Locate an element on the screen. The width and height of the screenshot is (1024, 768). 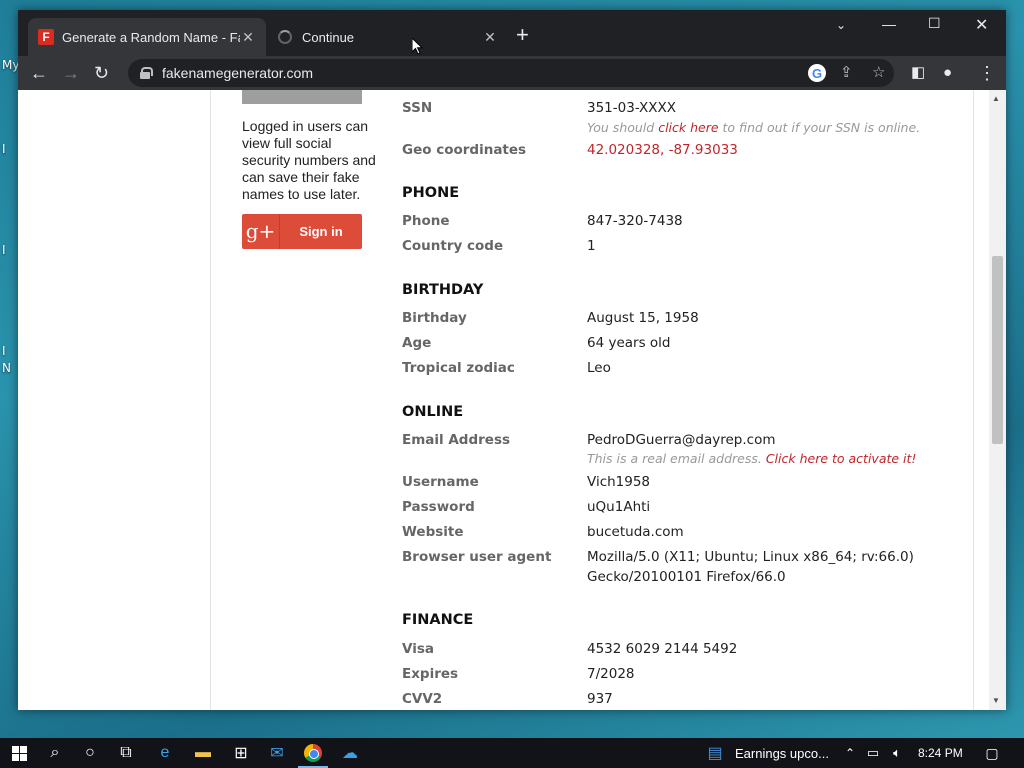
google-plus-icon: g+ is located at coordinates (261, 231).